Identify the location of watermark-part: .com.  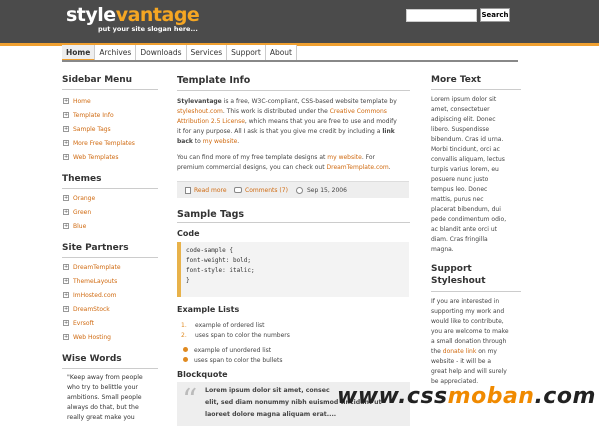
(565, 396).